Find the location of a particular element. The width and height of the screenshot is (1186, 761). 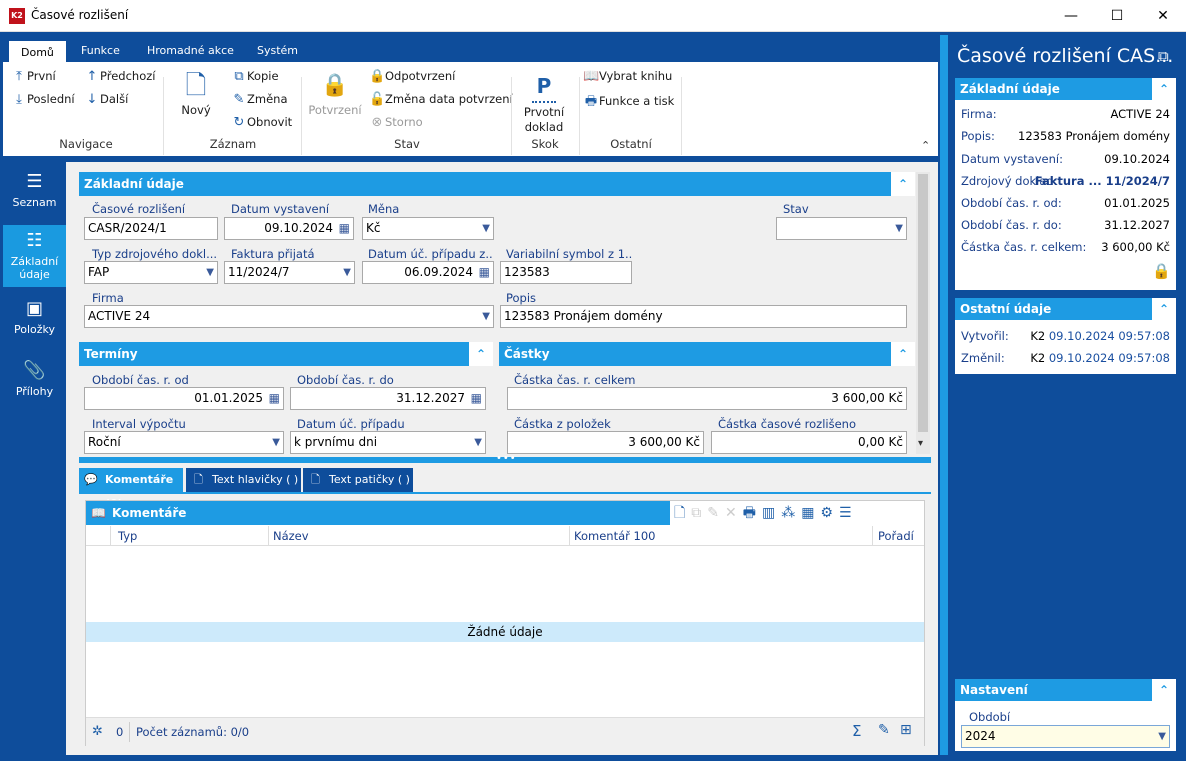

confirm-button: 🔒 Potvrzení is located at coordinates (335, 93).